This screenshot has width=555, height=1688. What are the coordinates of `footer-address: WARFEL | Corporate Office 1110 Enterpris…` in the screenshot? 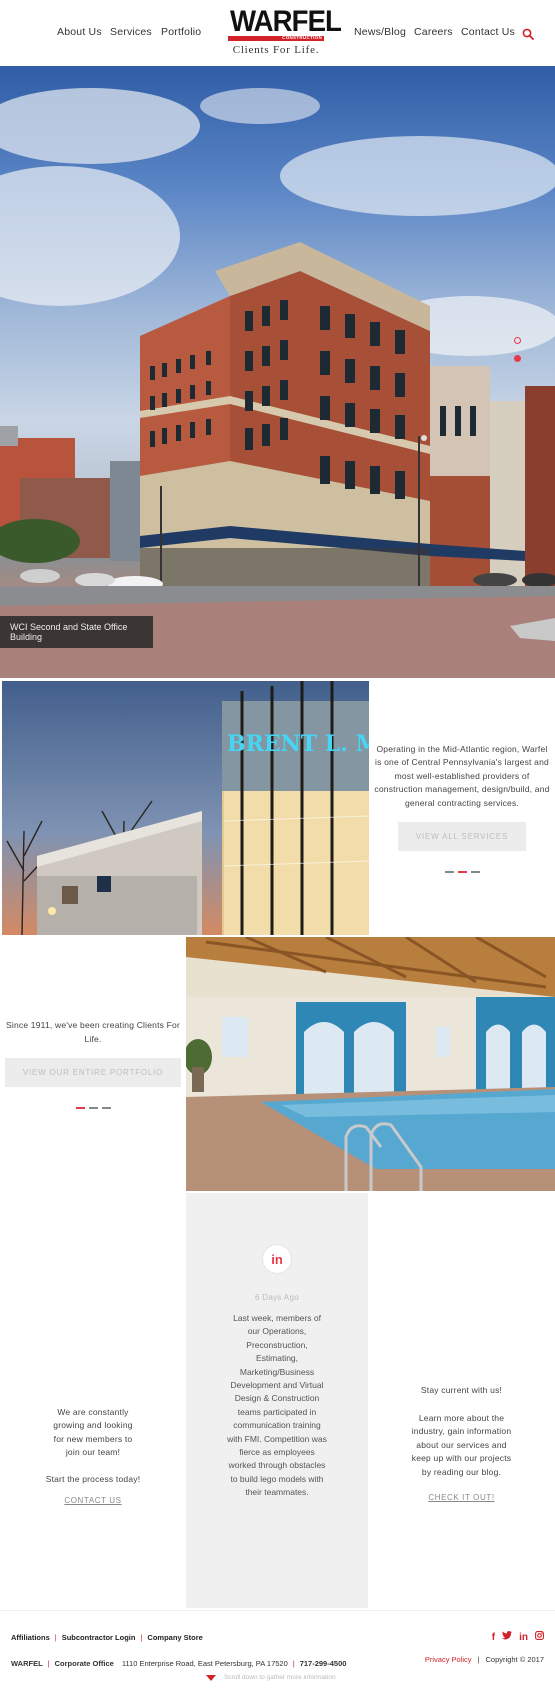 It's located at (178, 1663).